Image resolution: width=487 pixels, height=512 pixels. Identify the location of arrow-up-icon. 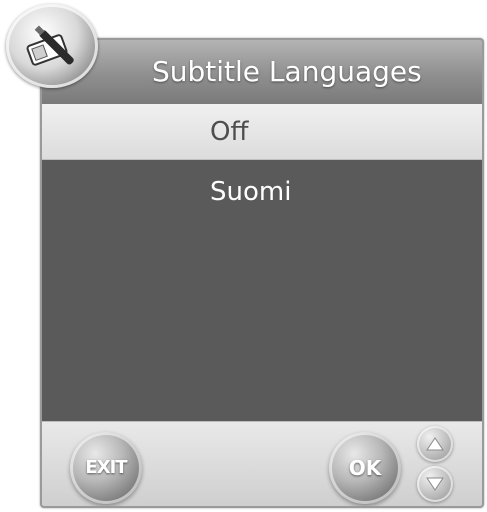
(435, 444).